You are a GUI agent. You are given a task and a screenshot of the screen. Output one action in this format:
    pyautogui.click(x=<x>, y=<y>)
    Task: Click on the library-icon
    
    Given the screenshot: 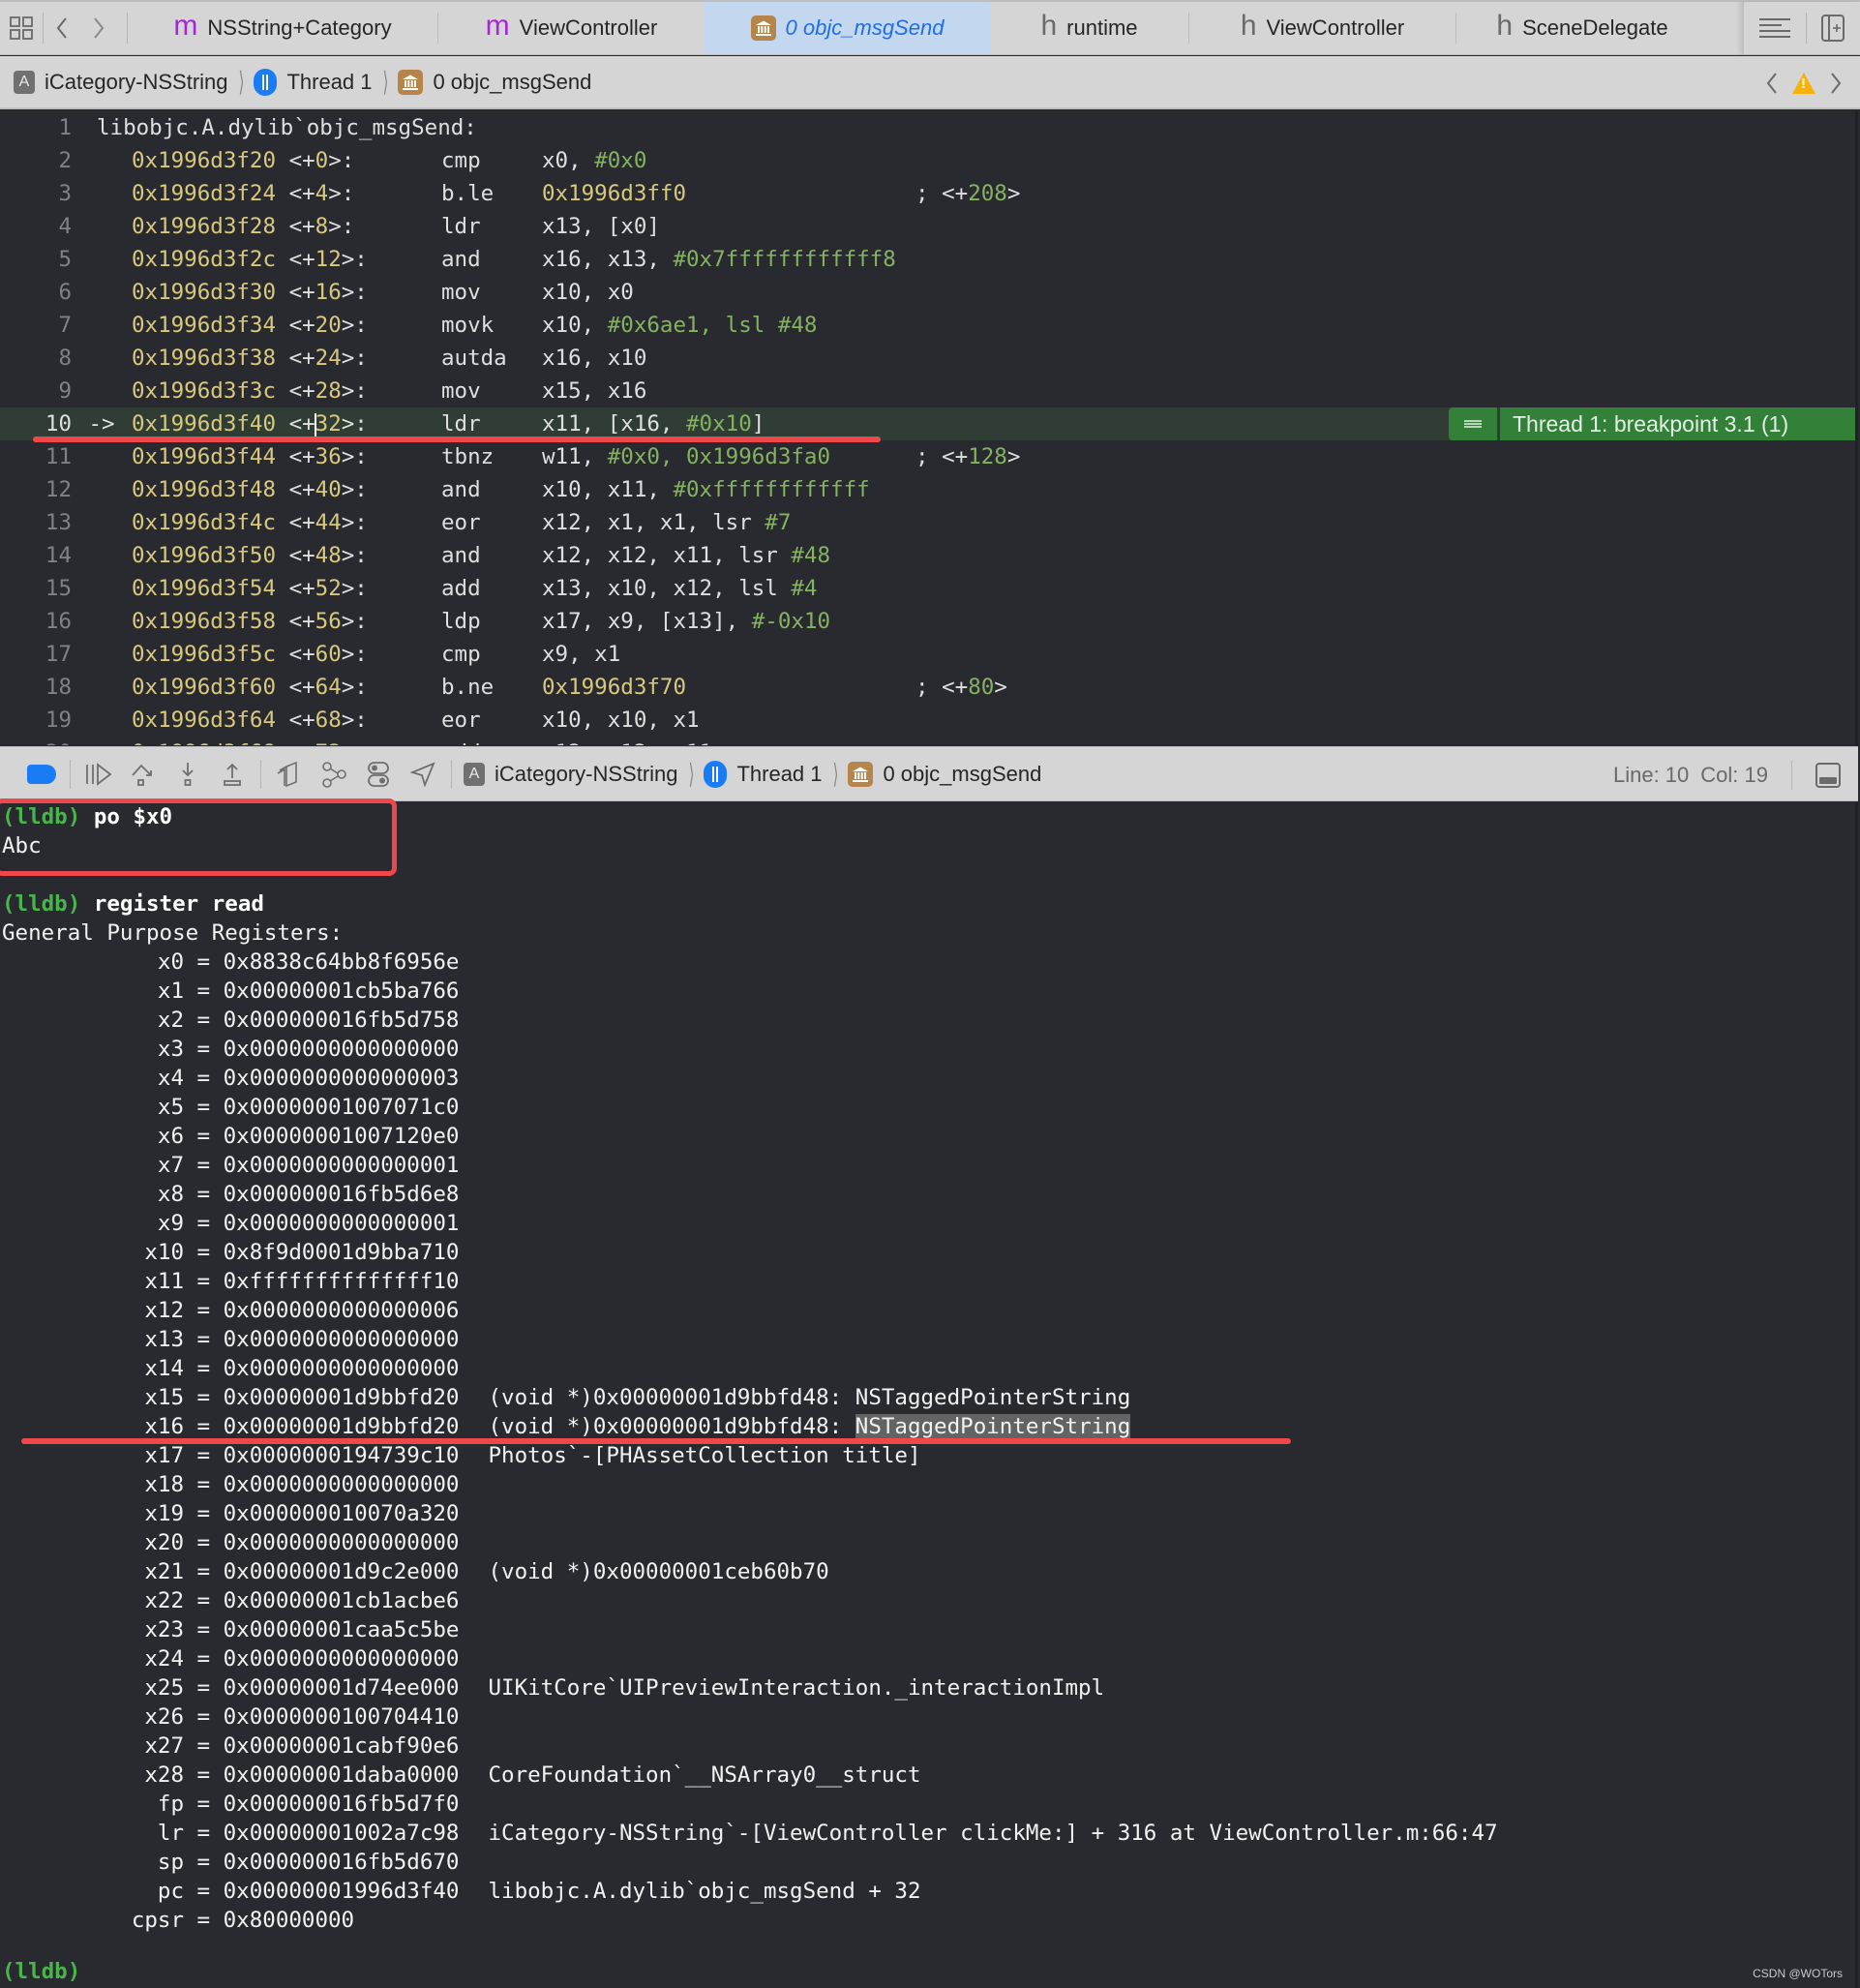 What is the action you would take?
    pyautogui.click(x=411, y=82)
    